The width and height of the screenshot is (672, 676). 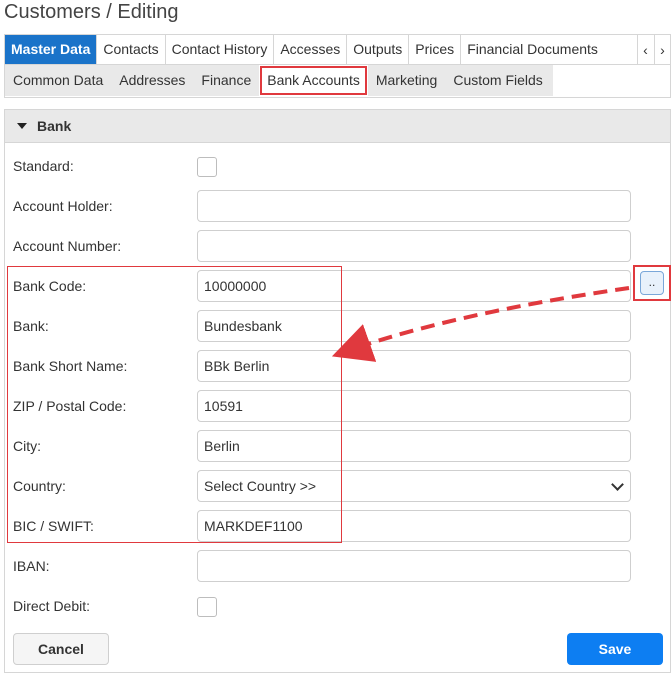 I want to click on tab-master-data: Master Data, so click(x=51, y=49).